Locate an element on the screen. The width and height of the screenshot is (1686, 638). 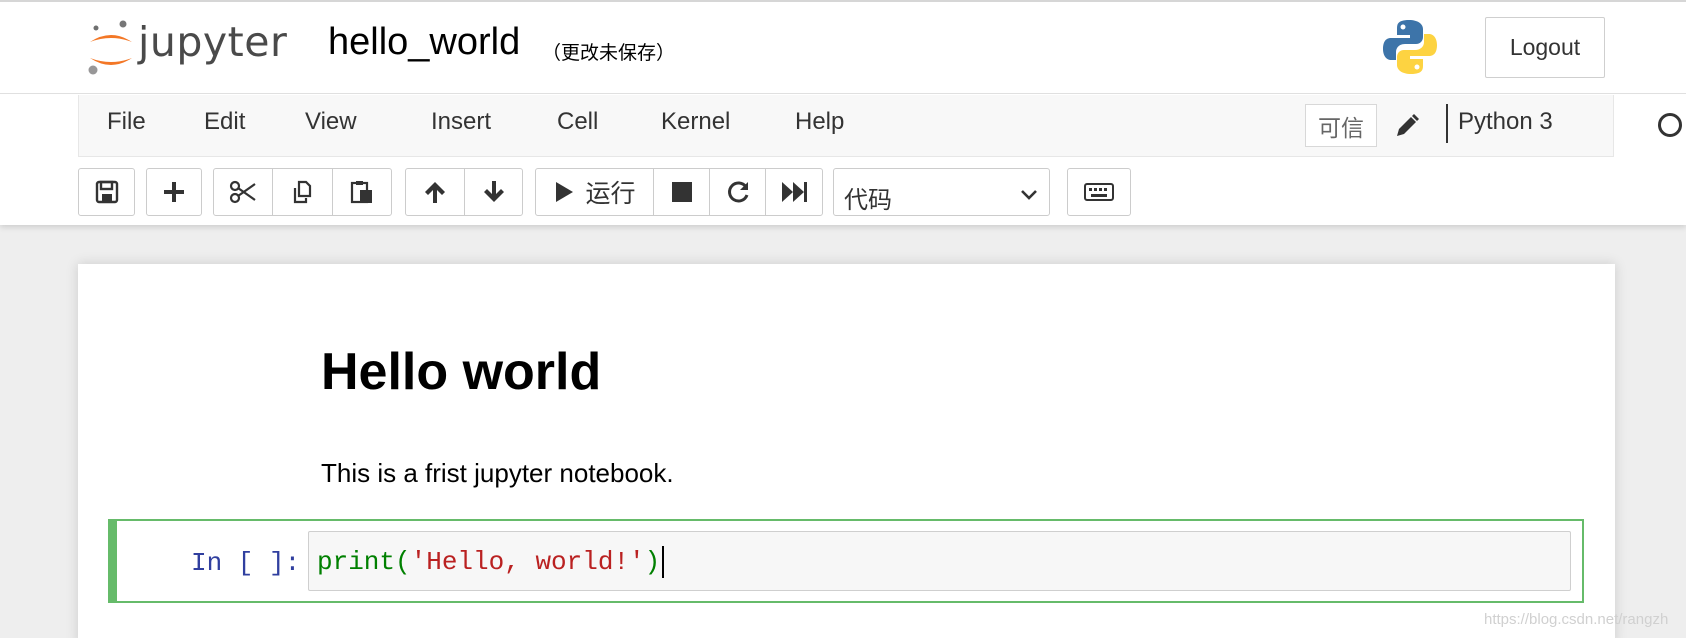
paste-icon is located at coordinates (361, 192).